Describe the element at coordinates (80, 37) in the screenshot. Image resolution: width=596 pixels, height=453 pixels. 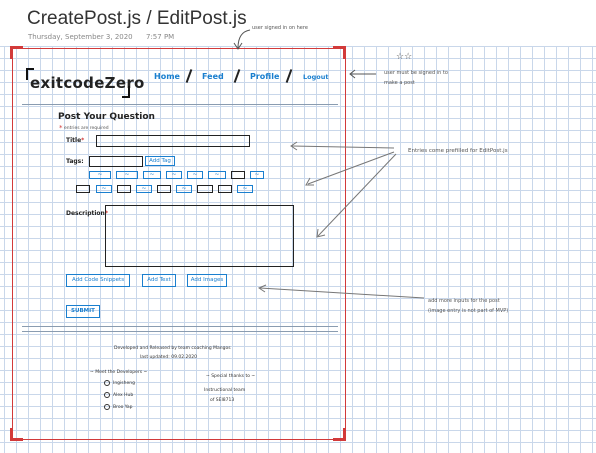
I see `document-date: Thursday, September 3, 2020` at that location.